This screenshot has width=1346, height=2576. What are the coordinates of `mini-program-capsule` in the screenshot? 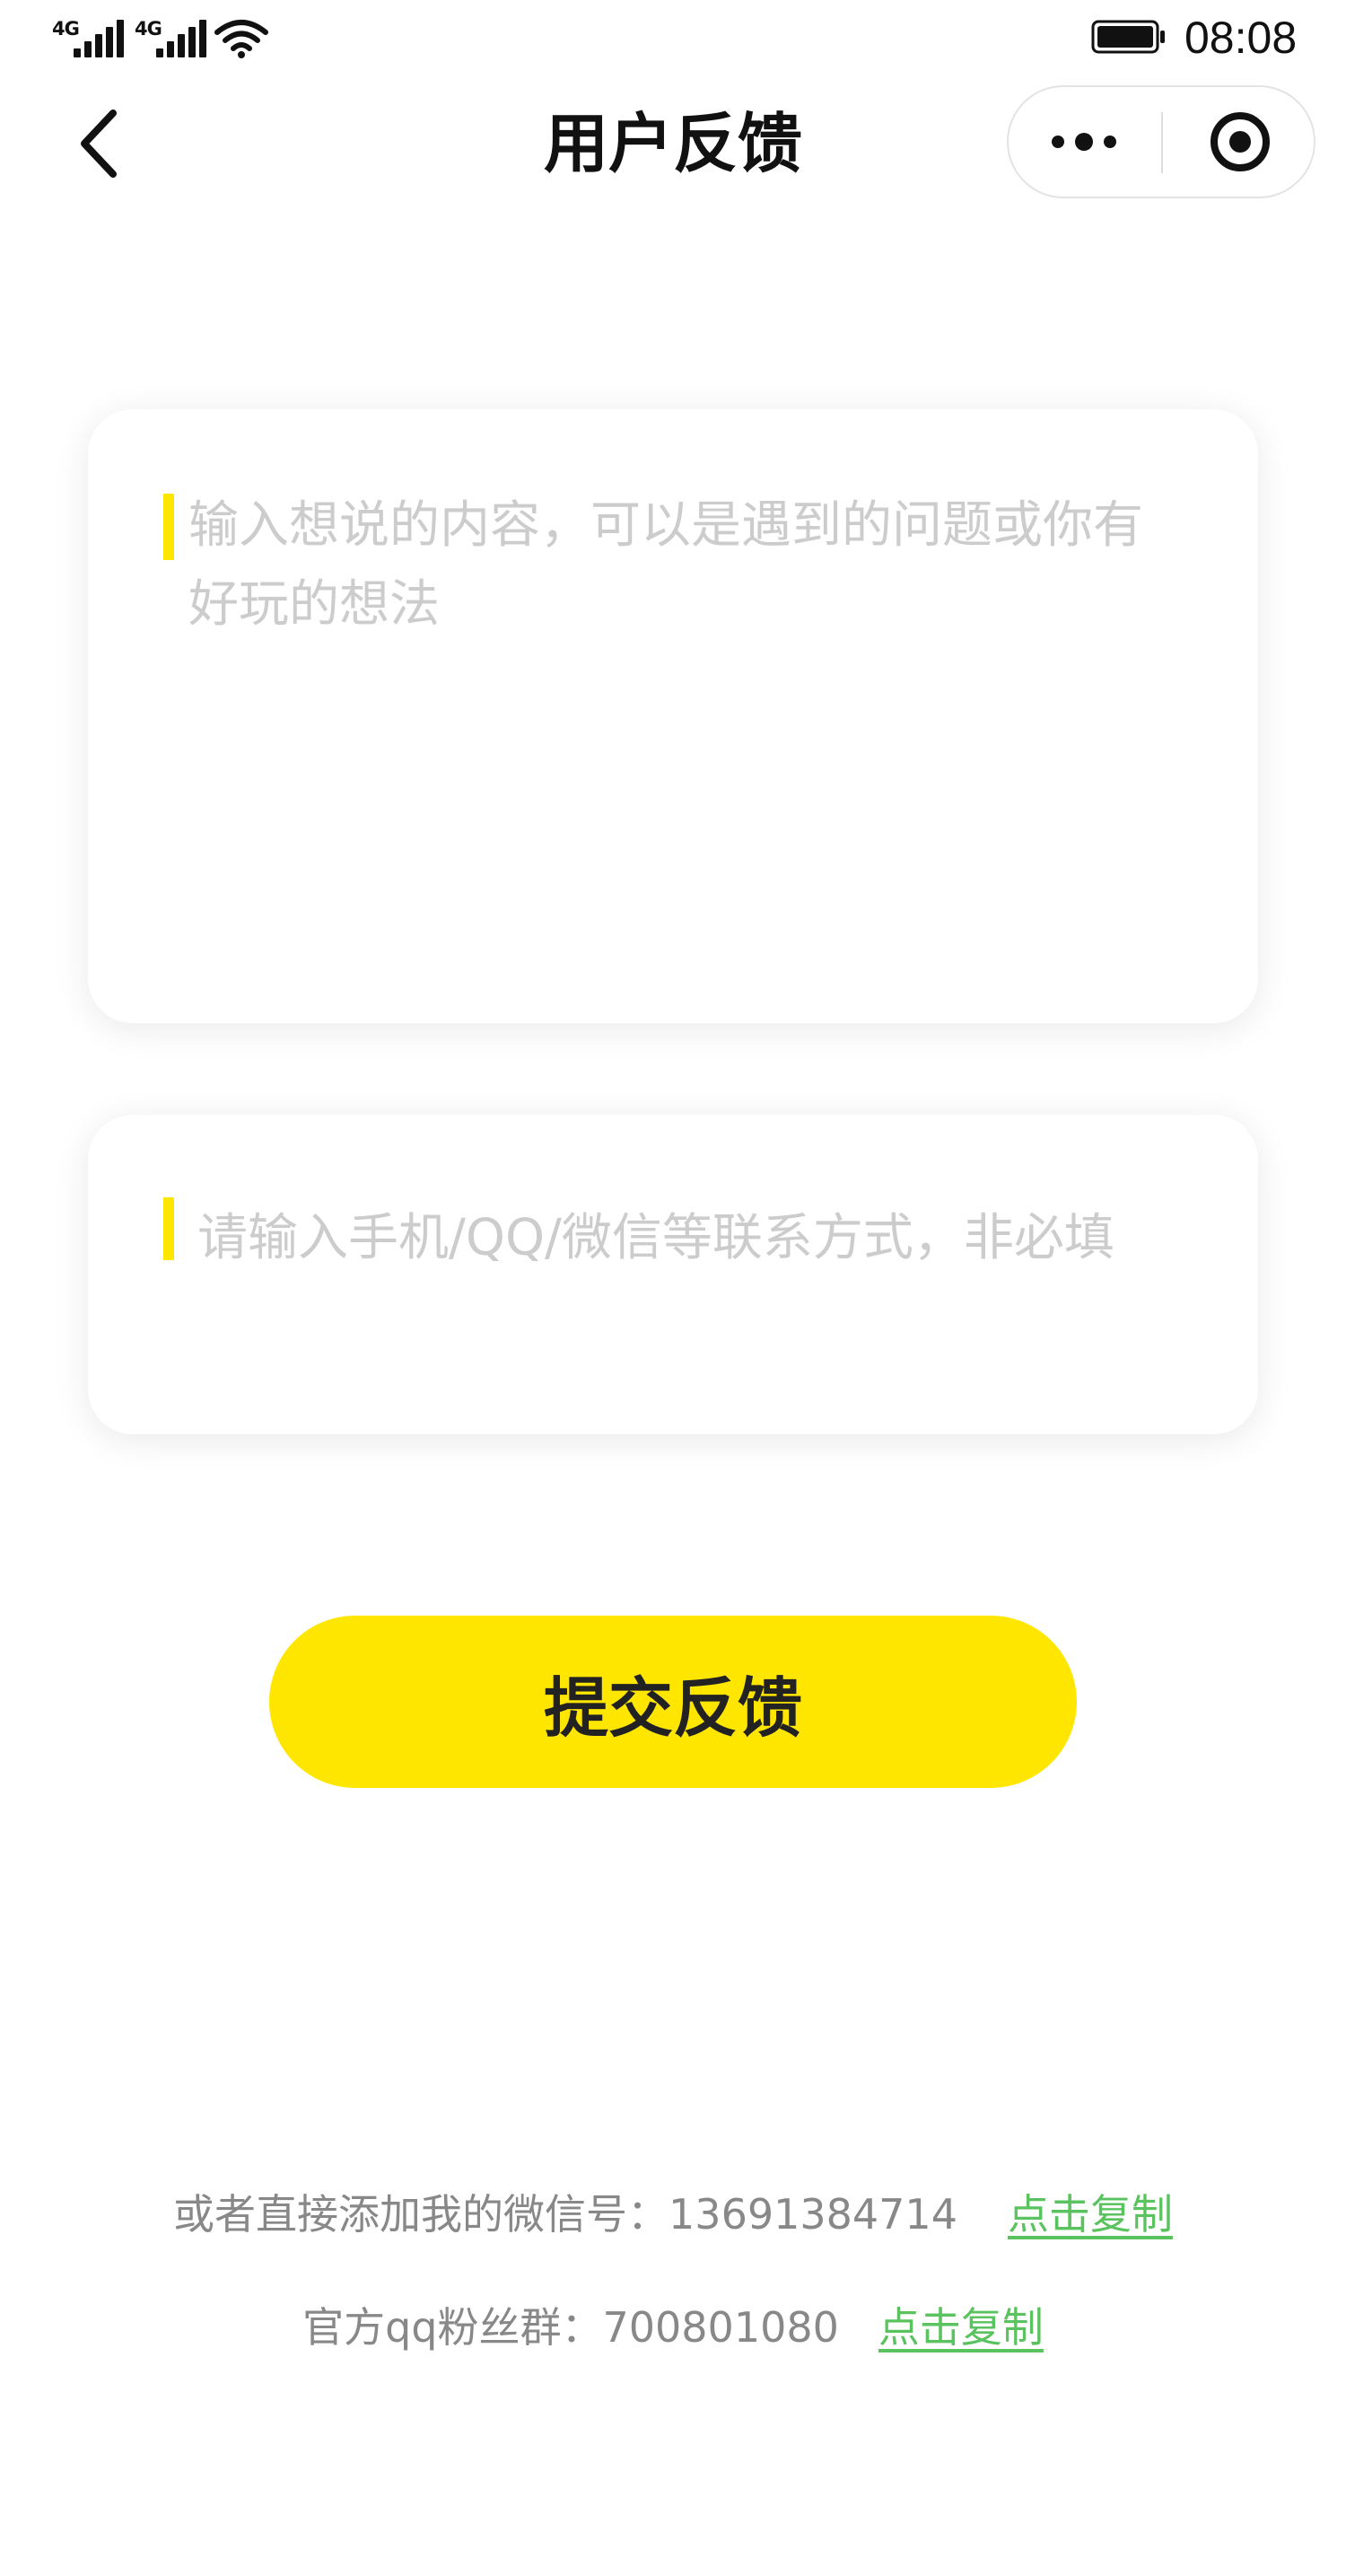 It's located at (1161, 141).